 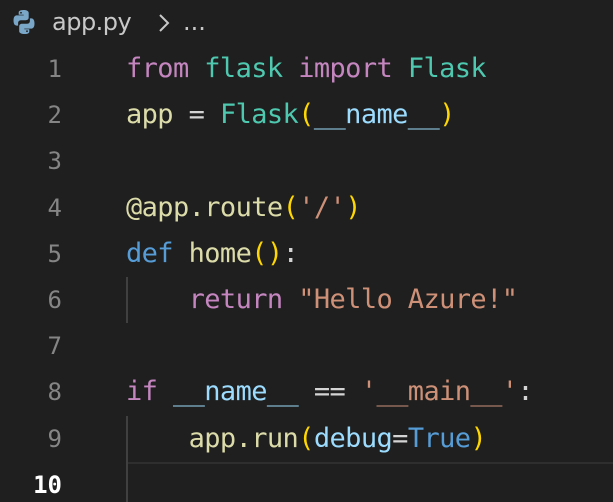 I want to click on current-line-highlight, so click(x=369, y=481).